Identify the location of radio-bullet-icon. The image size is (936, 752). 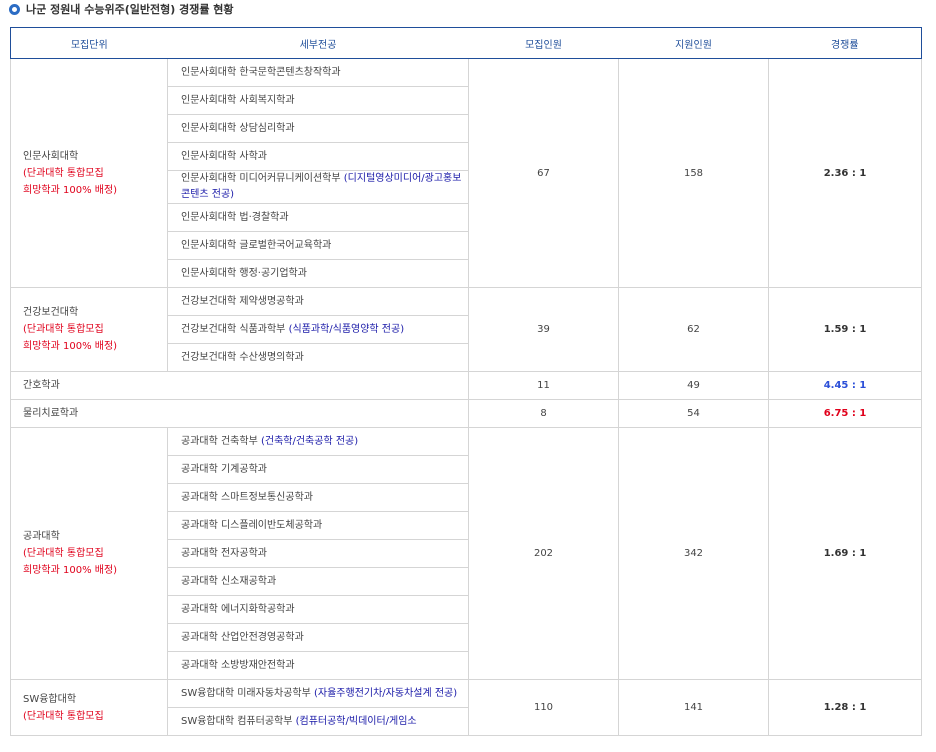
(14, 9).